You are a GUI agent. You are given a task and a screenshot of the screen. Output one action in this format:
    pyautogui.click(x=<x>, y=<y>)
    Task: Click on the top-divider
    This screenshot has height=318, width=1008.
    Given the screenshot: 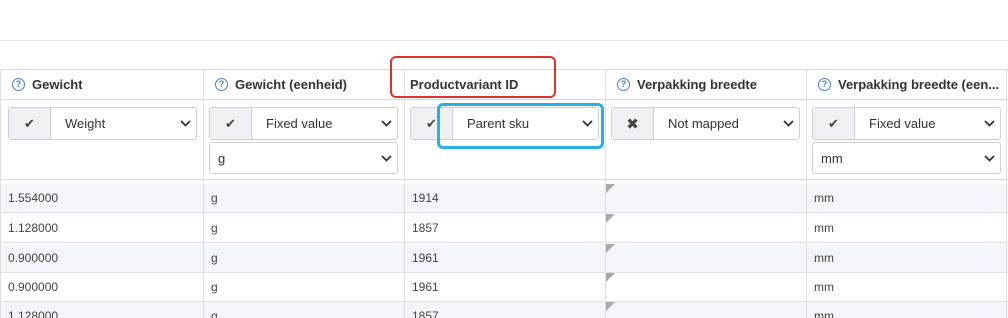 What is the action you would take?
    pyautogui.click(x=504, y=40)
    